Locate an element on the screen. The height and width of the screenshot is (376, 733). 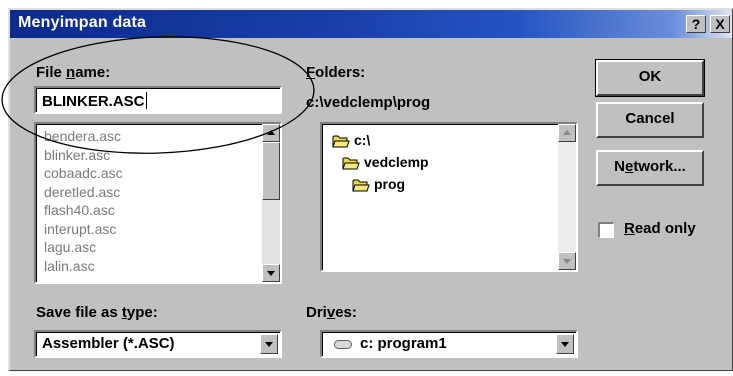
file-list-item: interupt.asc is located at coordinates (80, 229).